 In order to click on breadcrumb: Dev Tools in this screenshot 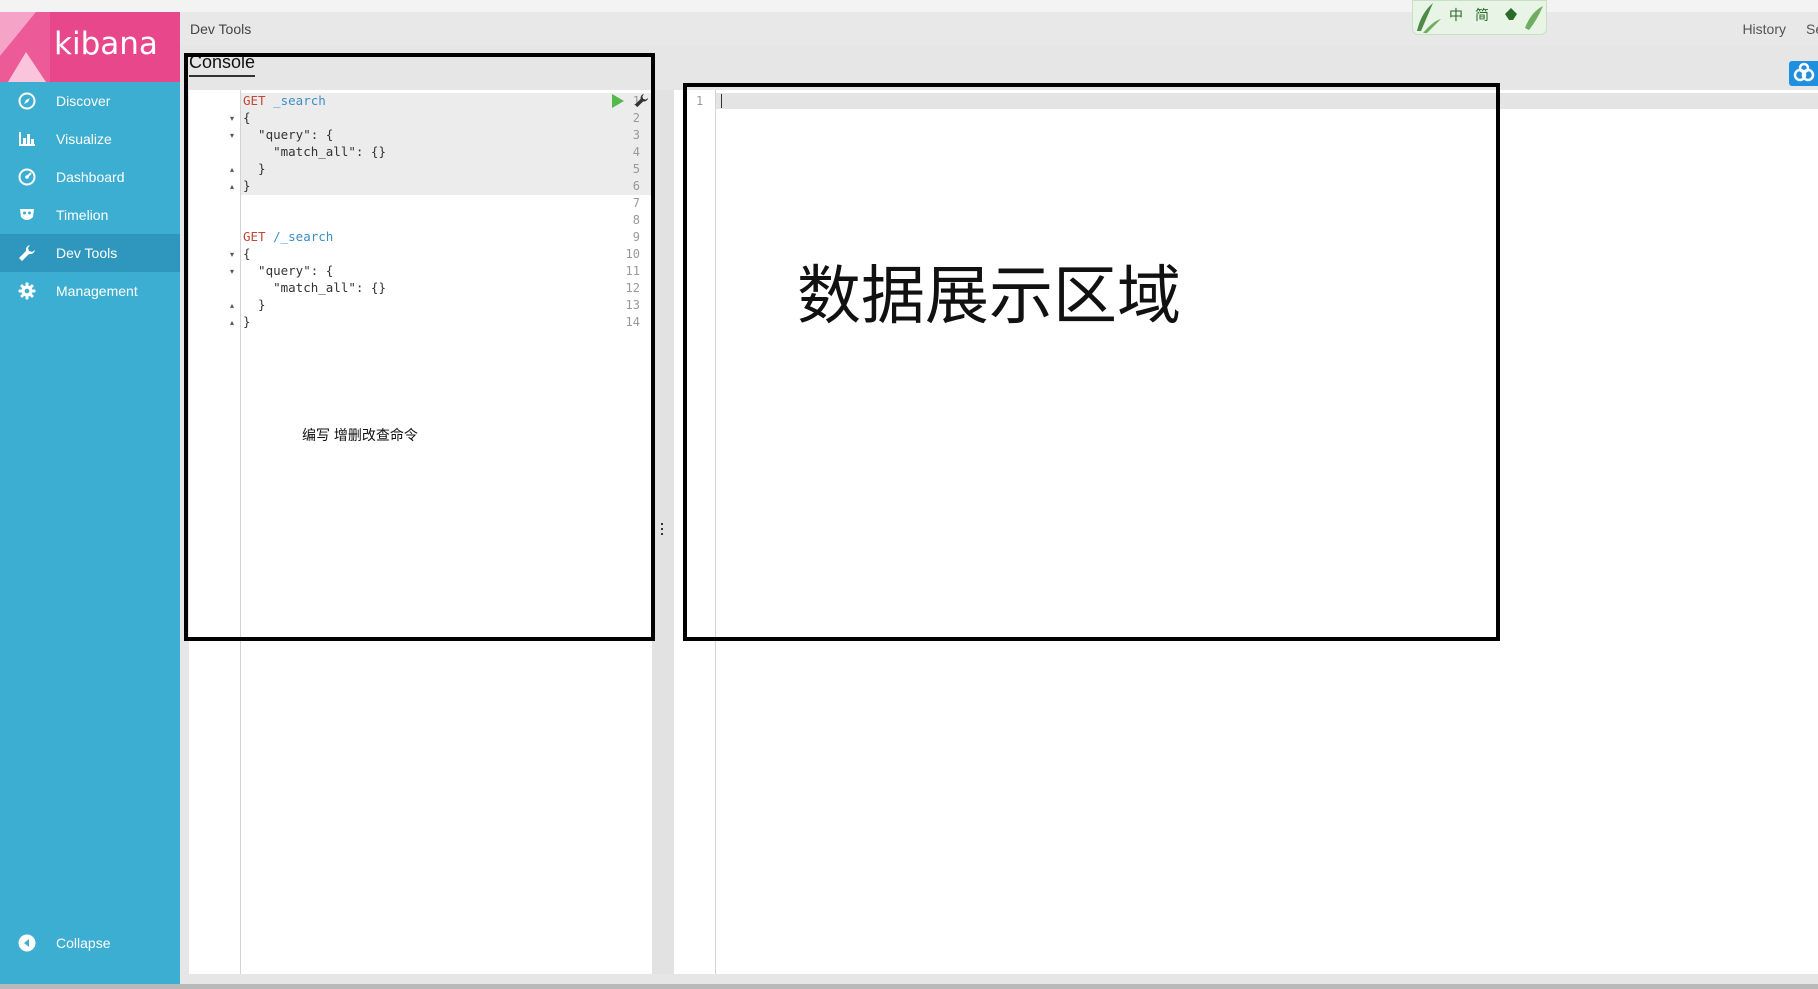, I will do `click(220, 29)`.